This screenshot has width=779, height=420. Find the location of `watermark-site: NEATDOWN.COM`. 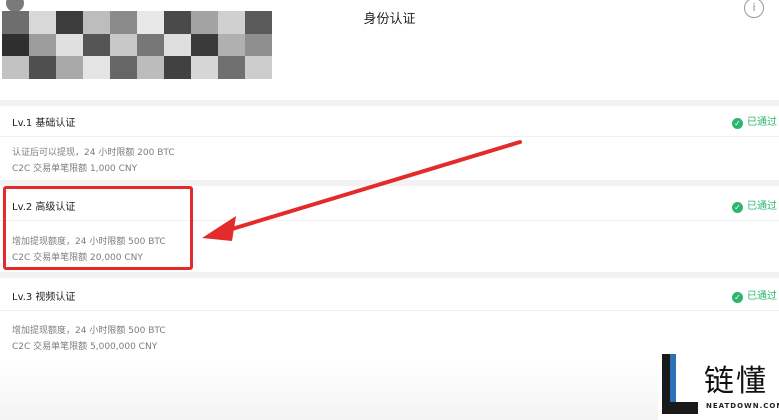

watermark-site: NEATDOWN.COM is located at coordinates (742, 406).